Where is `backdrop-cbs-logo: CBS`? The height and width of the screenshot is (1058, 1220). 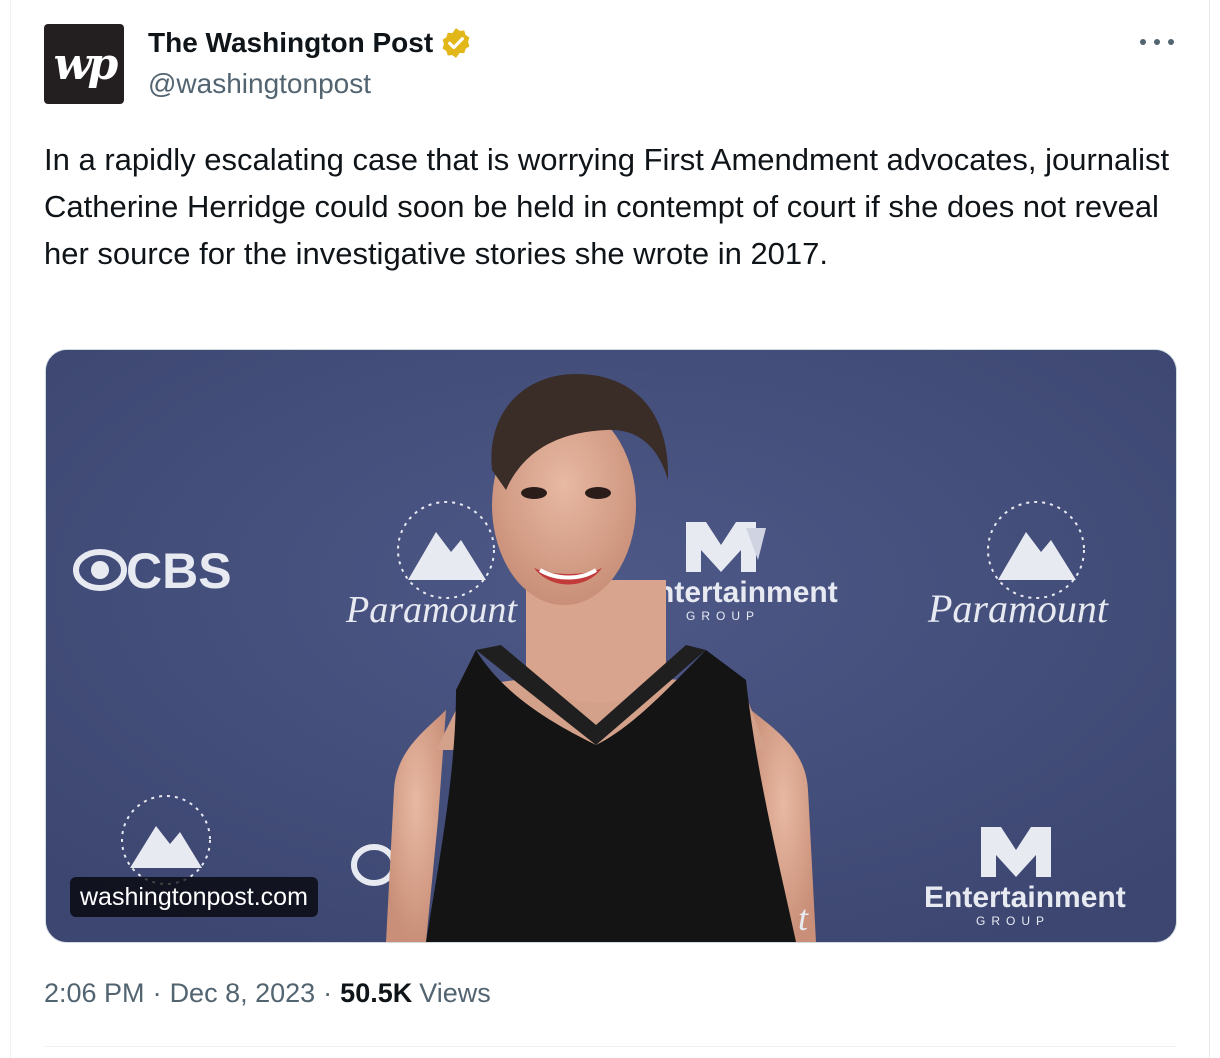 backdrop-cbs-logo: CBS is located at coordinates (152, 571).